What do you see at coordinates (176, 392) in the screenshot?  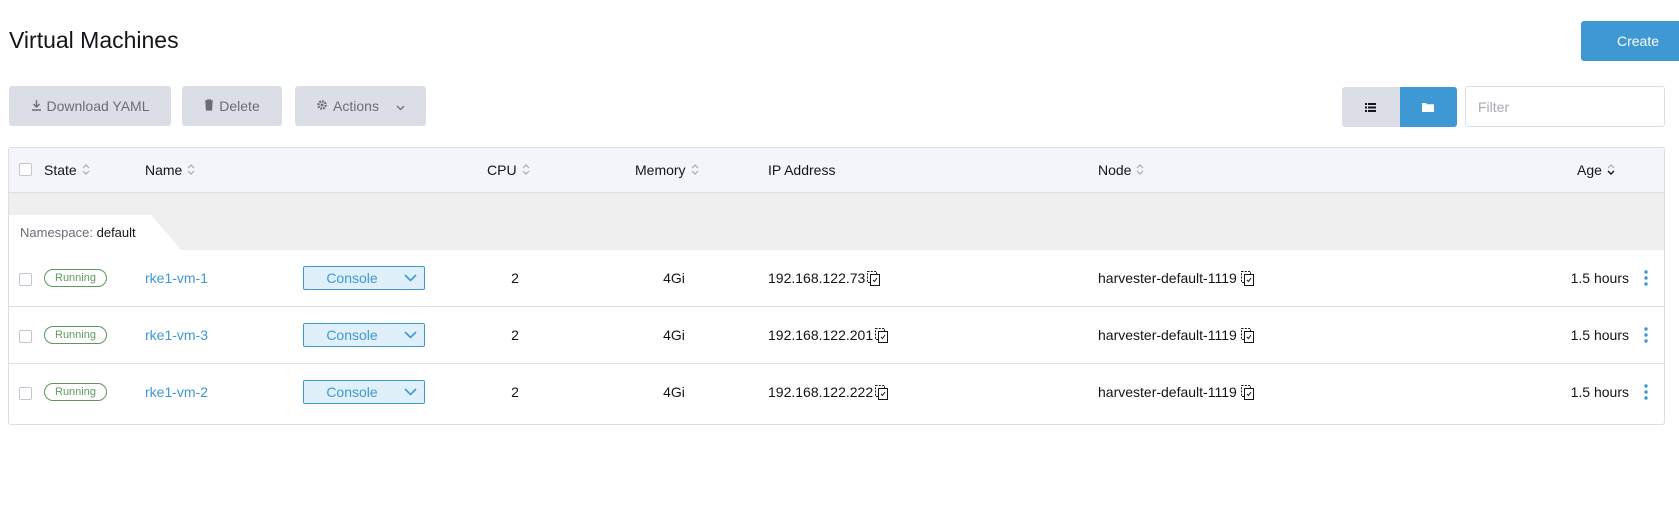 I see `vm-name-link: rke1-vm-2` at bounding box center [176, 392].